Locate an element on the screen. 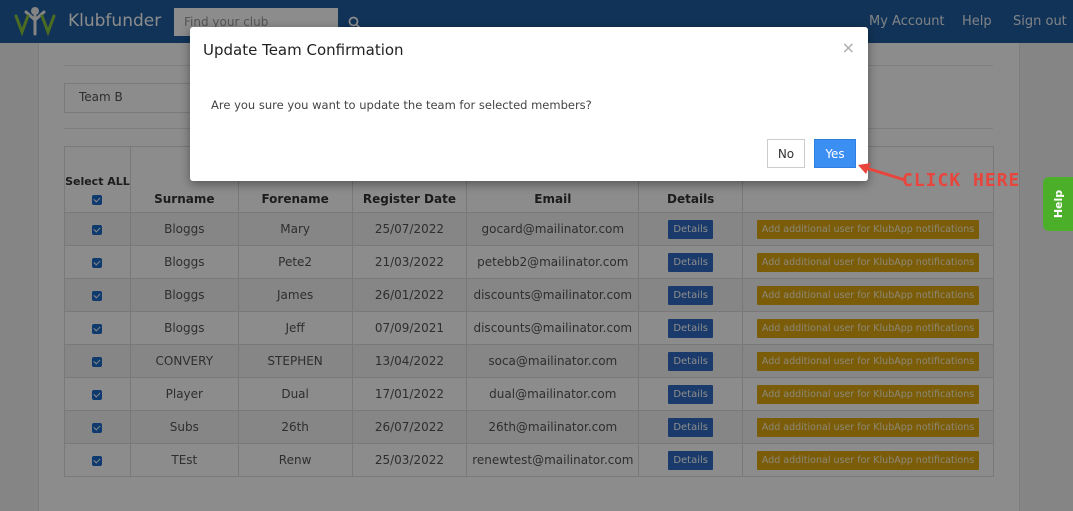 The image size is (1073, 511). yes-button: Yes is located at coordinates (835, 153).